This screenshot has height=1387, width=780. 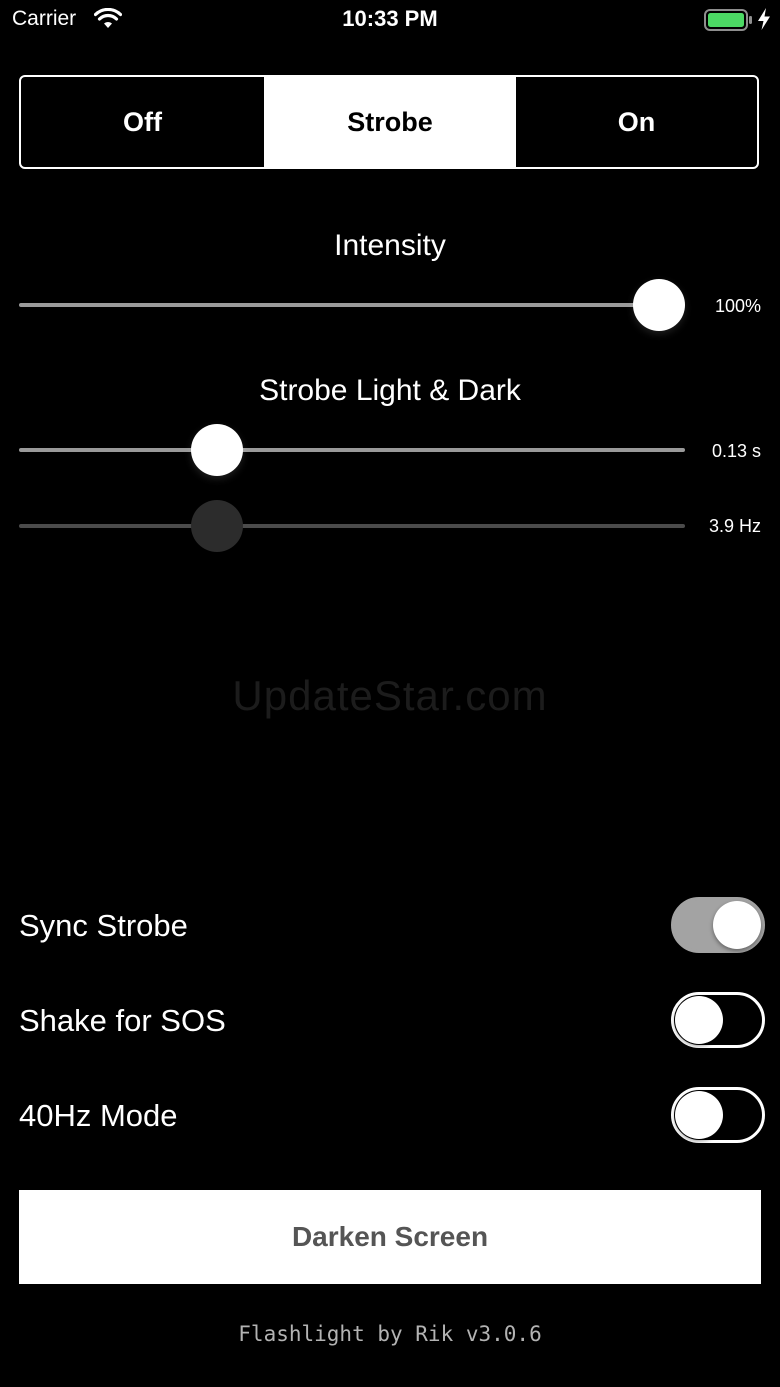 What do you see at coordinates (636, 122) in the screenshot?
I see `segment-on: On` at bounding box center [636, 122].